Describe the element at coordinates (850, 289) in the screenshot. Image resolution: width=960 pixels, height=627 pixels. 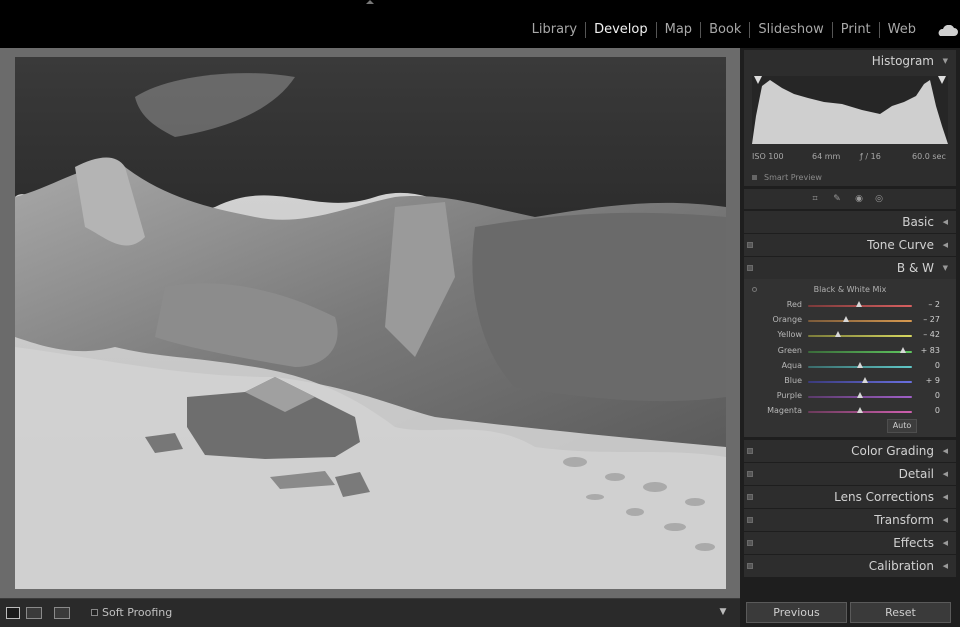
I see `bw-mix-title: Black & White Mix` at that location.